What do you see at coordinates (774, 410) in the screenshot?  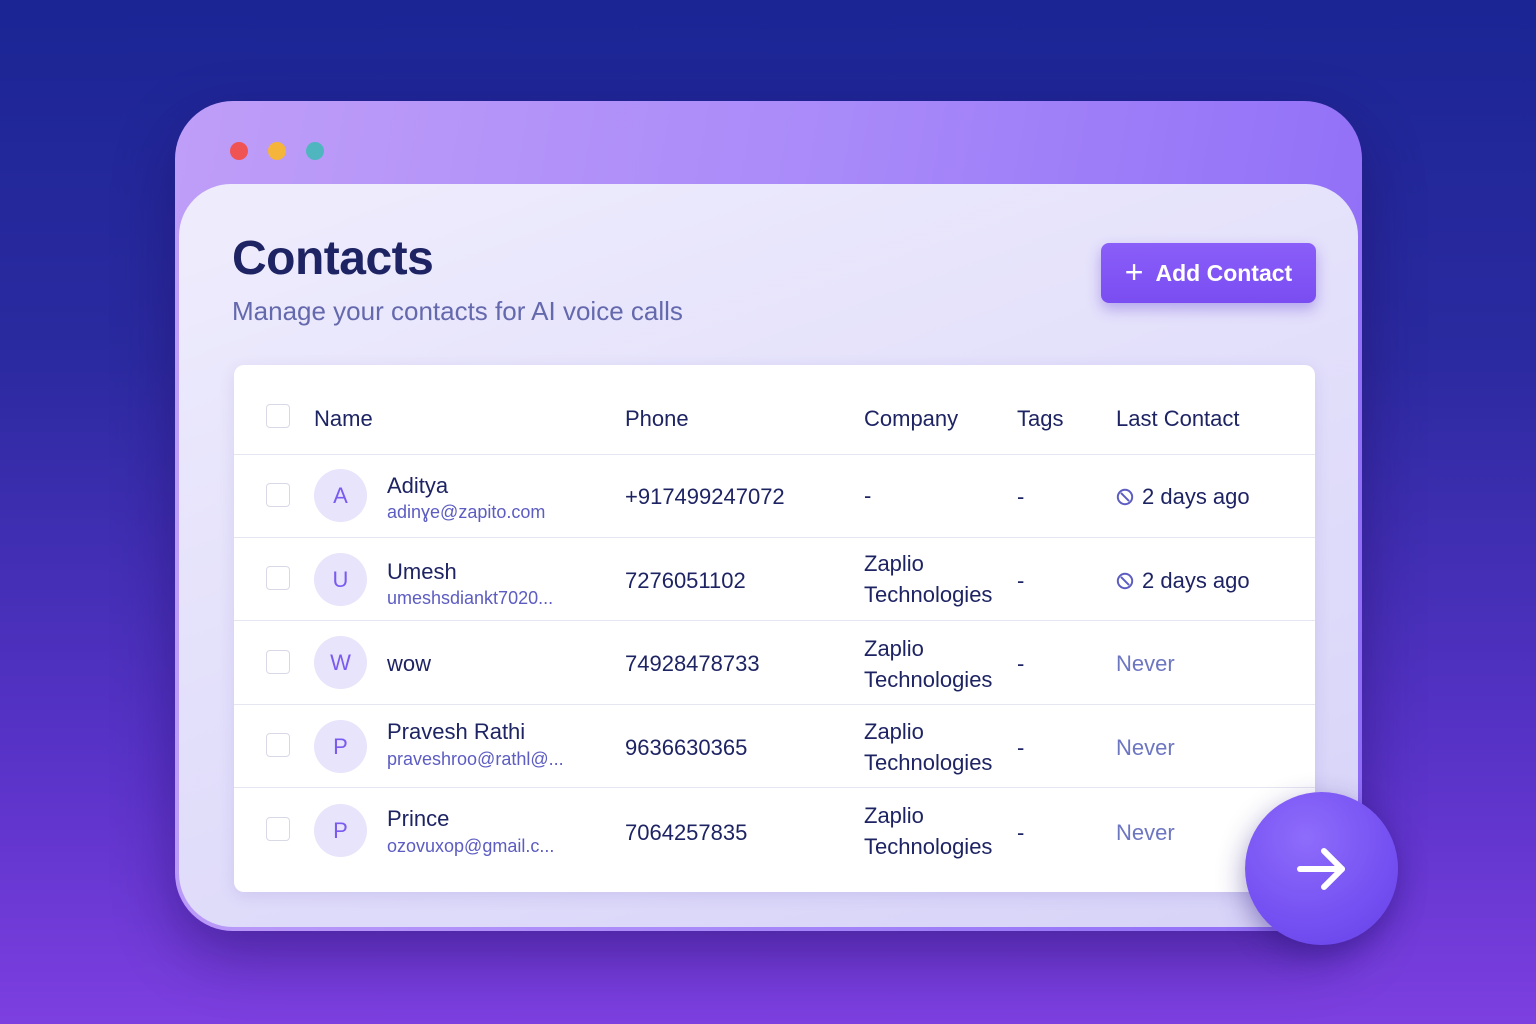 I see `table-header-row: Name Phone Company Tags Last Contact` at bounding box center [774, 410].